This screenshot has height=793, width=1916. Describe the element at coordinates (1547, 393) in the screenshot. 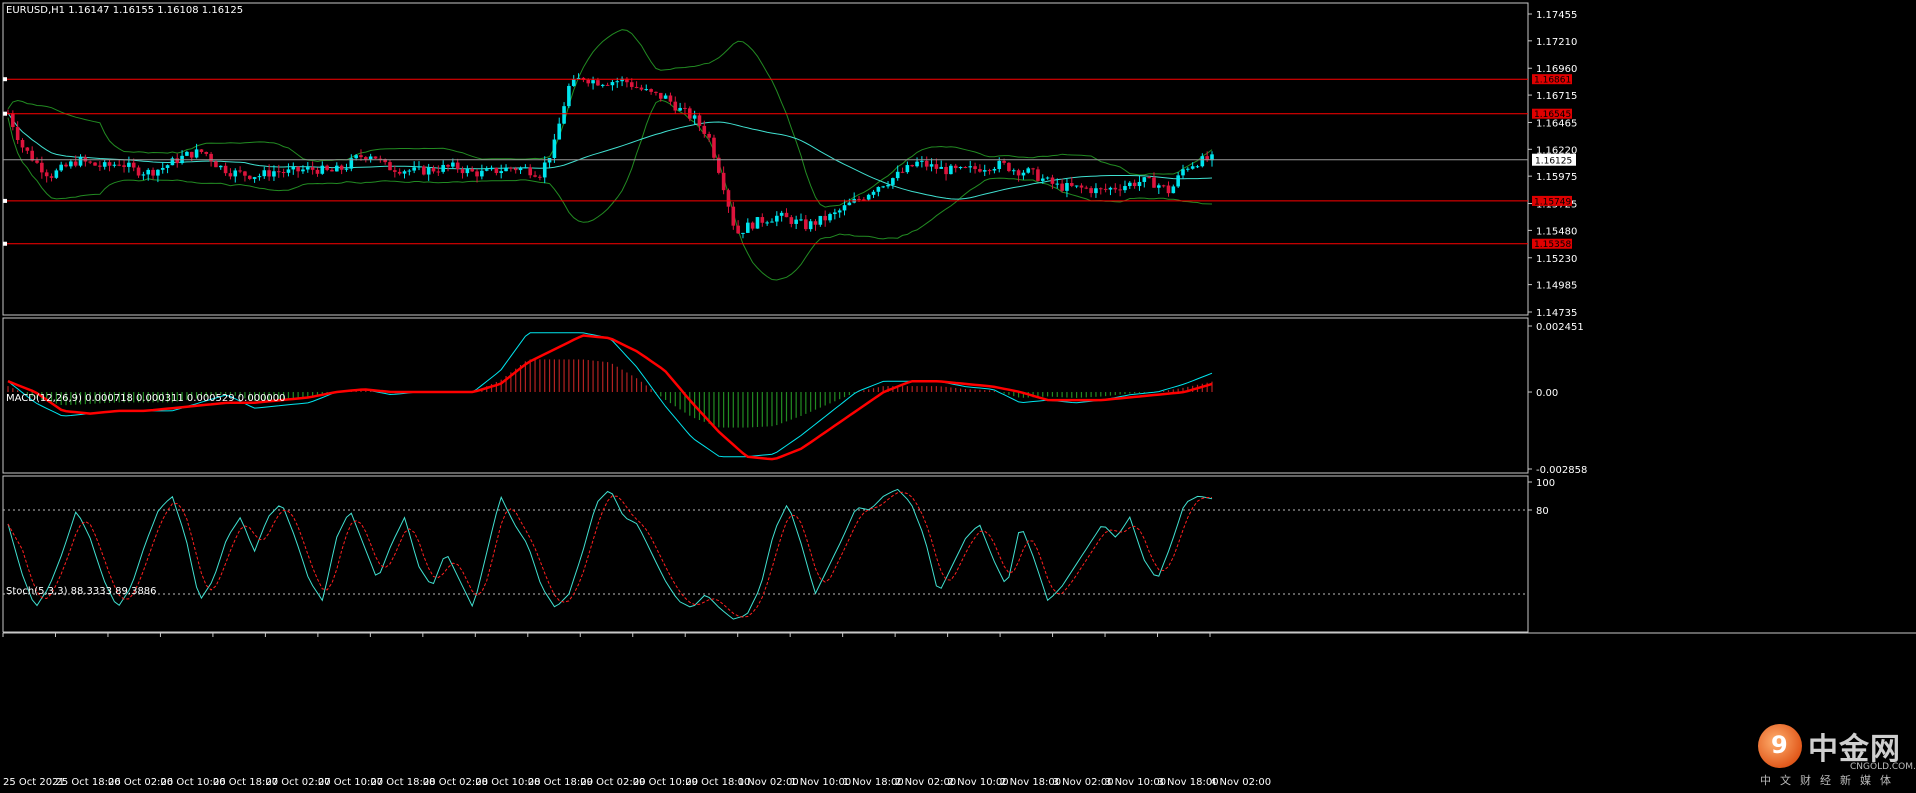

I see `macd-tick-label: 0.00` at that location.